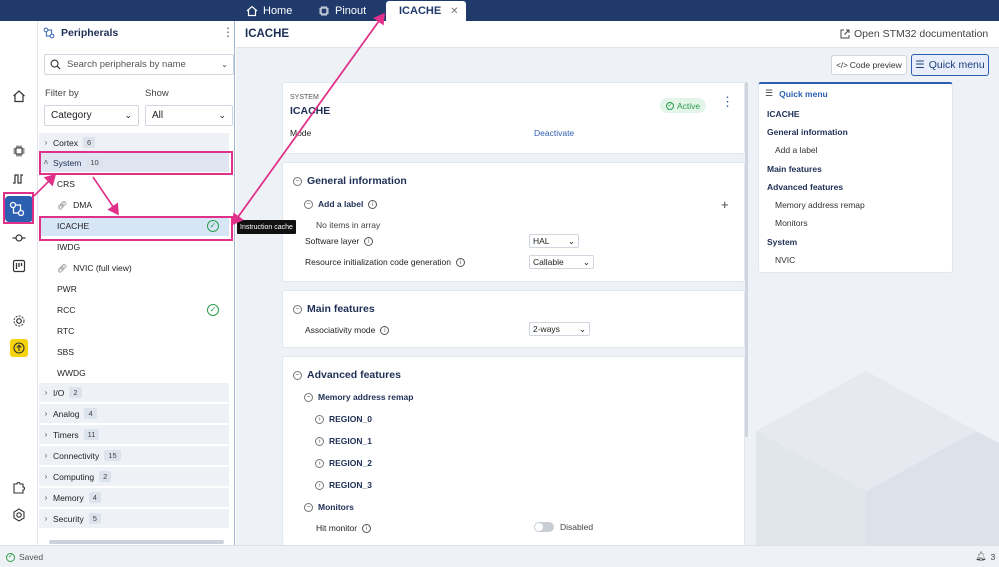  What do you see at coordinates (785, 260) in the screenshot?
I see `quick-menu-item: NVIC` at bounding box center [785, 260].